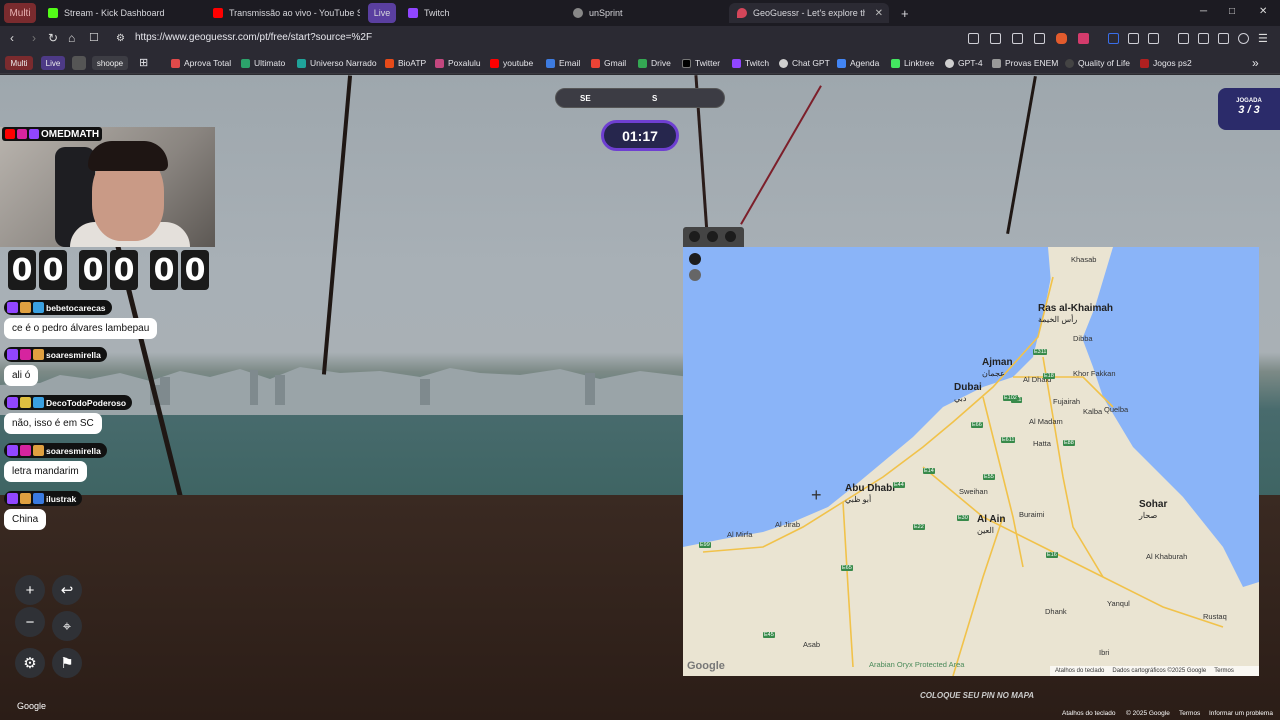 The width and height of the screenshot is (1280, 720). What do you see at coordinates (518, 63) in the screenshot?
I see `bookmark-label: youtube` at bounding box center [518, 63].